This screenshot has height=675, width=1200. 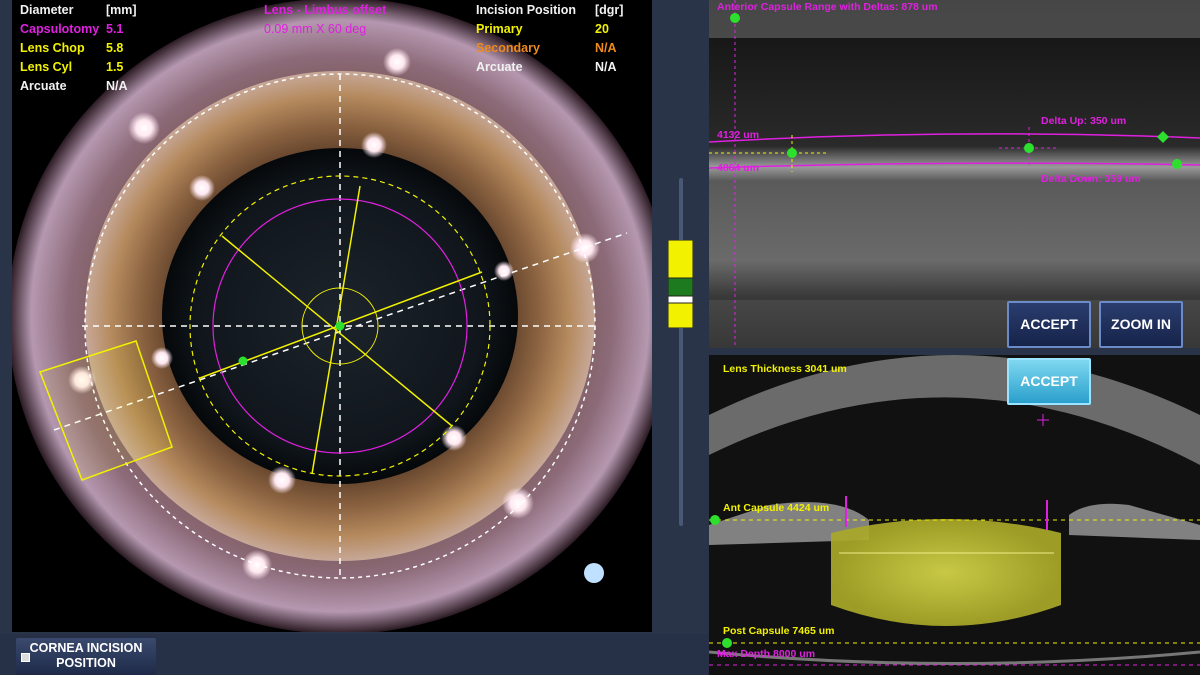 I want to click on cornea-incision-position-button: CORNEA INCISION POSITION, so click(x=86, y=656).